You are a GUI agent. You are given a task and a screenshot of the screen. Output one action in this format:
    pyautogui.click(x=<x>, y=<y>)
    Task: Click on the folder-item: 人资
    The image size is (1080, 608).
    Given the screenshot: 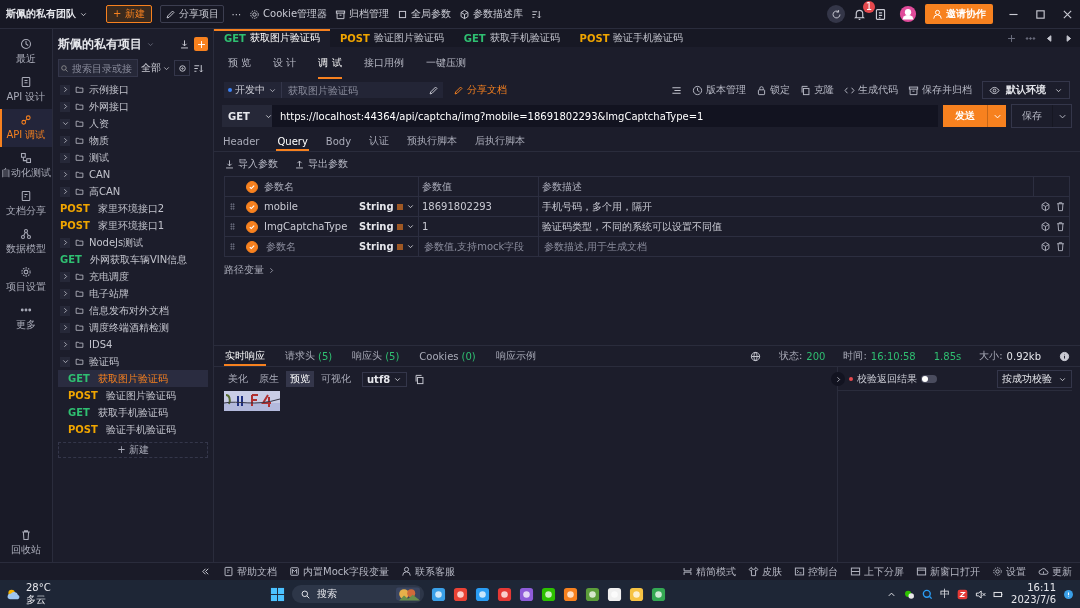 What is the action you would take?
    pyautogui.click(x=133, y=123)
    